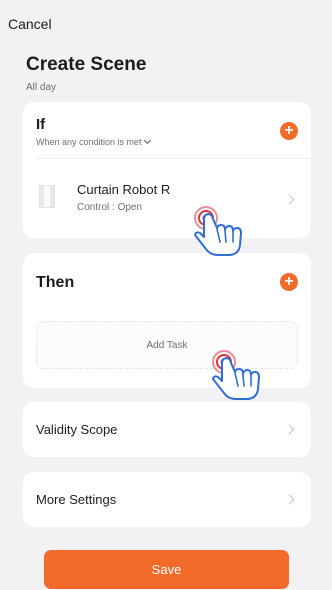 Image resolution: width=332 pixels, height=590 pixels. What do you see at coordinates (124, 189) in the screenshot?
I see `device-name: Curtain Robot R` at bounding box center [124, 189].